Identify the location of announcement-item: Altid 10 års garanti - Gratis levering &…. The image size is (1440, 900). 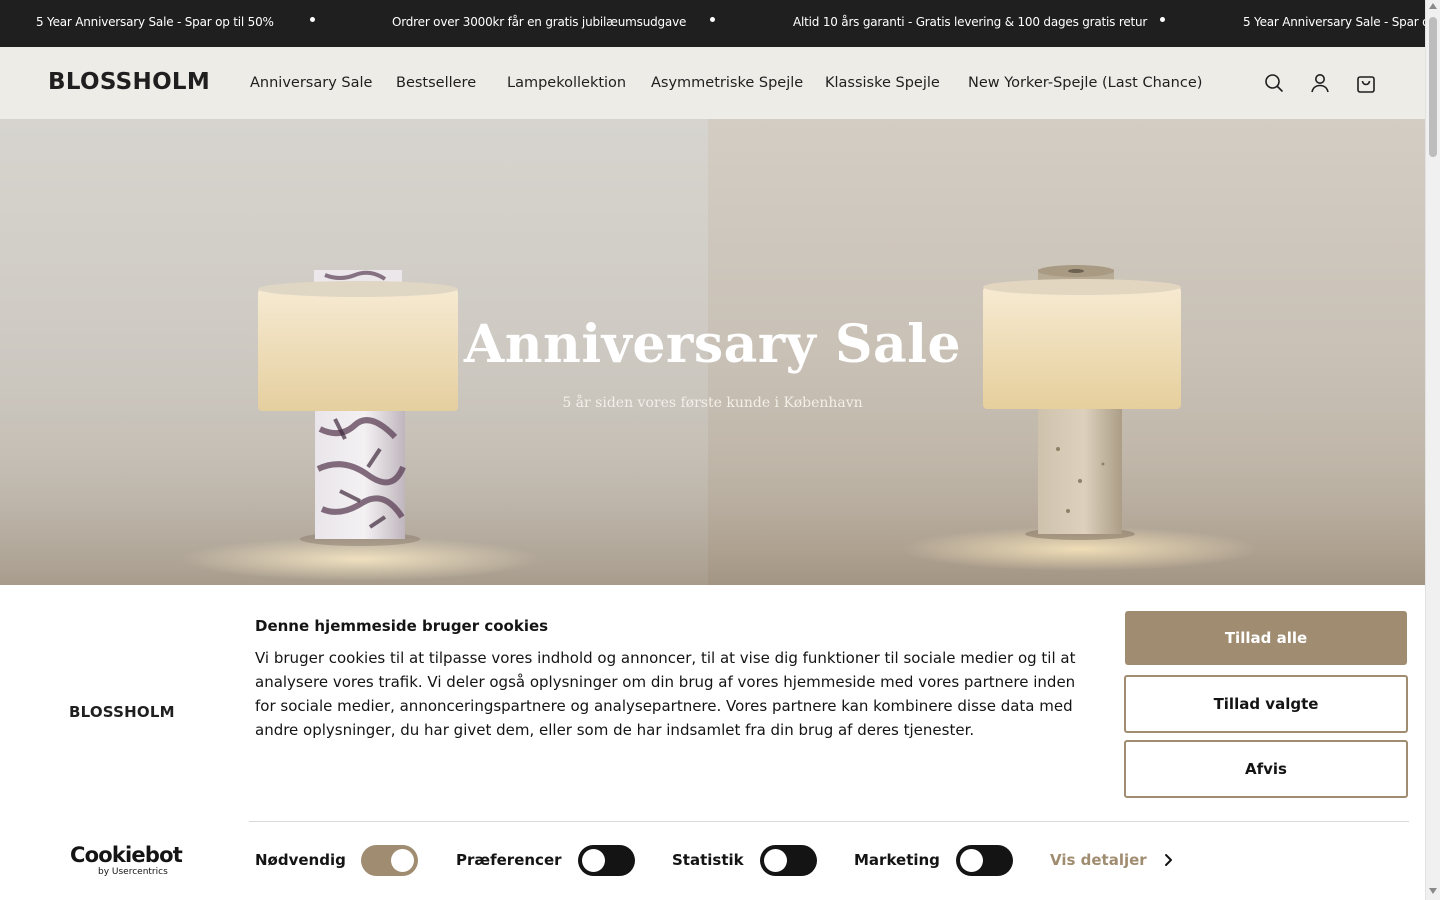
(970, 22).